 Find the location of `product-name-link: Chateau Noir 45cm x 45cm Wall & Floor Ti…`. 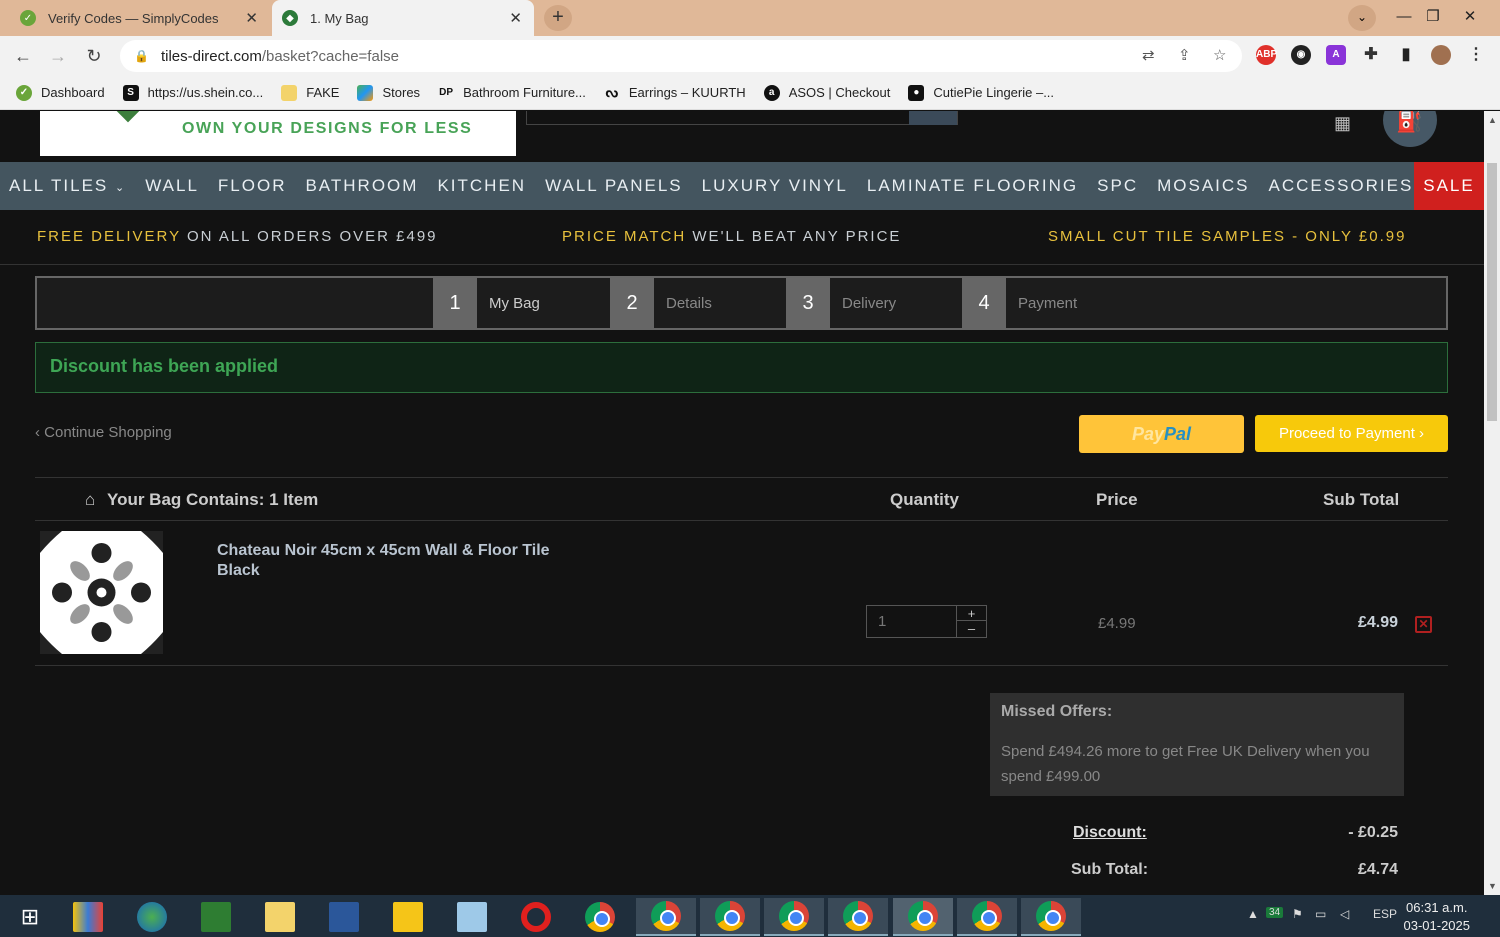

product-name-link: Chateau Noir 45cm x 45cm Wall & Floor Ti… is located at coordinates (402, 561).